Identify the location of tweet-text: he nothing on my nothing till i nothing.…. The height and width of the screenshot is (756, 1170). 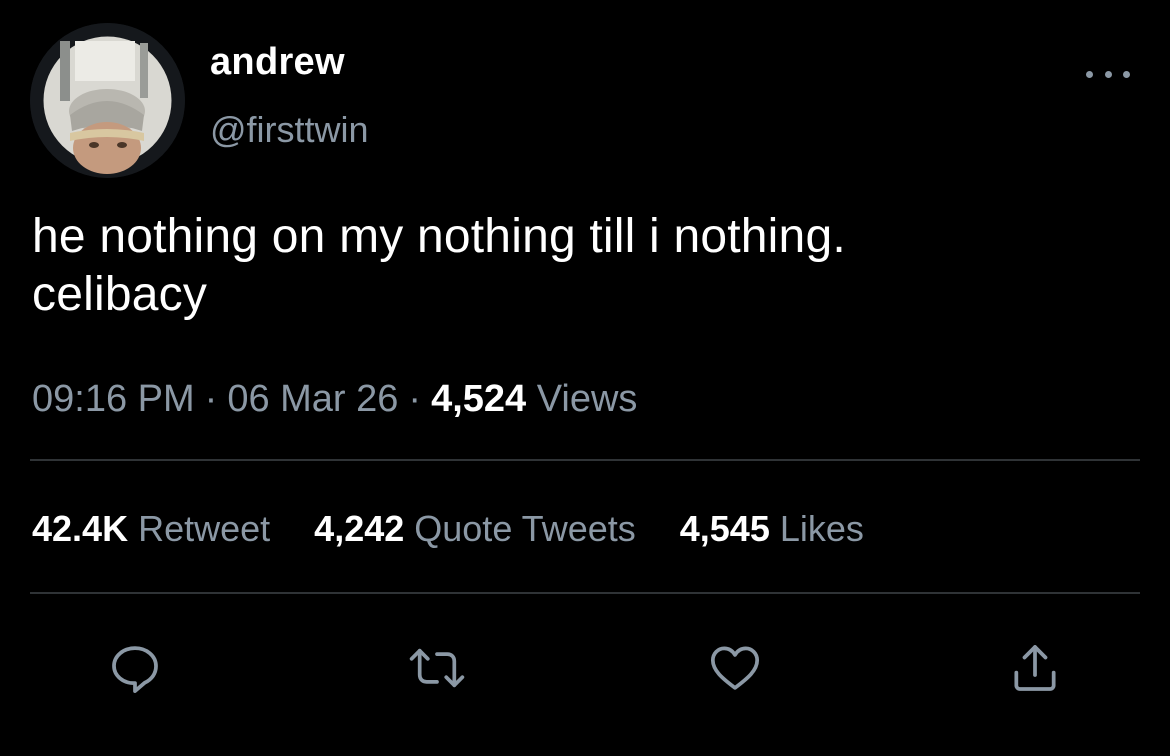
(582, 266).